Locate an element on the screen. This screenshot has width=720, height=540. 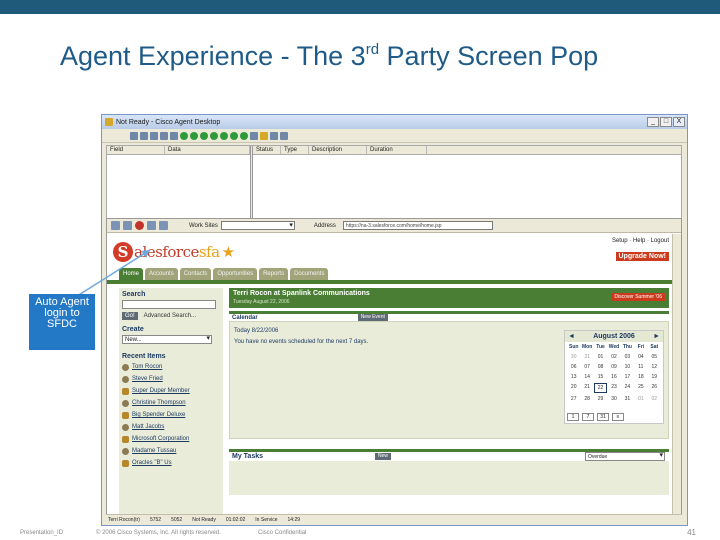
tab-accounts: Accounts is located at coordinates (161, 274).